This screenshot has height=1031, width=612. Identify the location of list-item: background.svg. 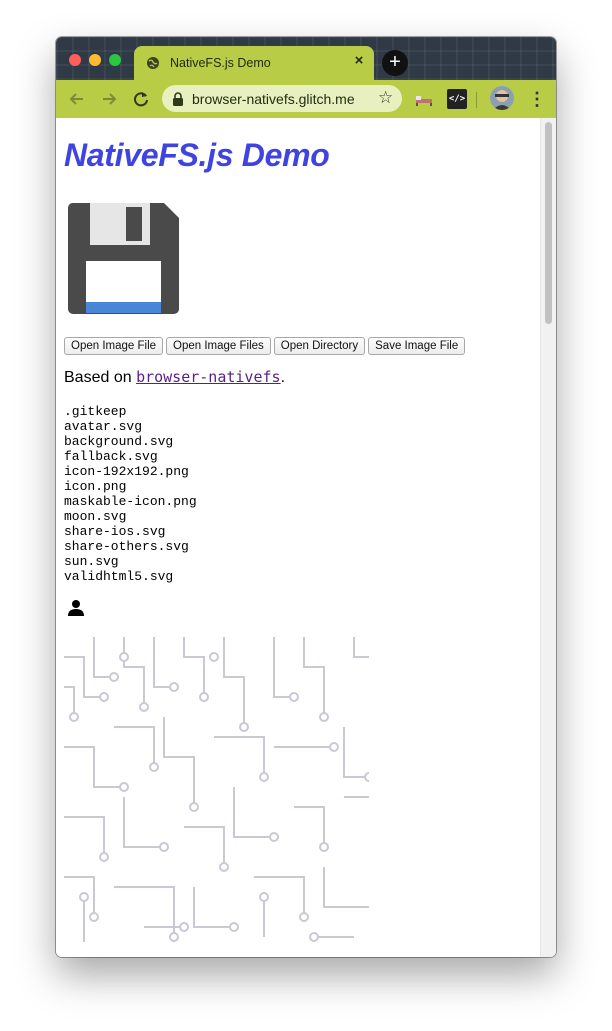
(119, 441).